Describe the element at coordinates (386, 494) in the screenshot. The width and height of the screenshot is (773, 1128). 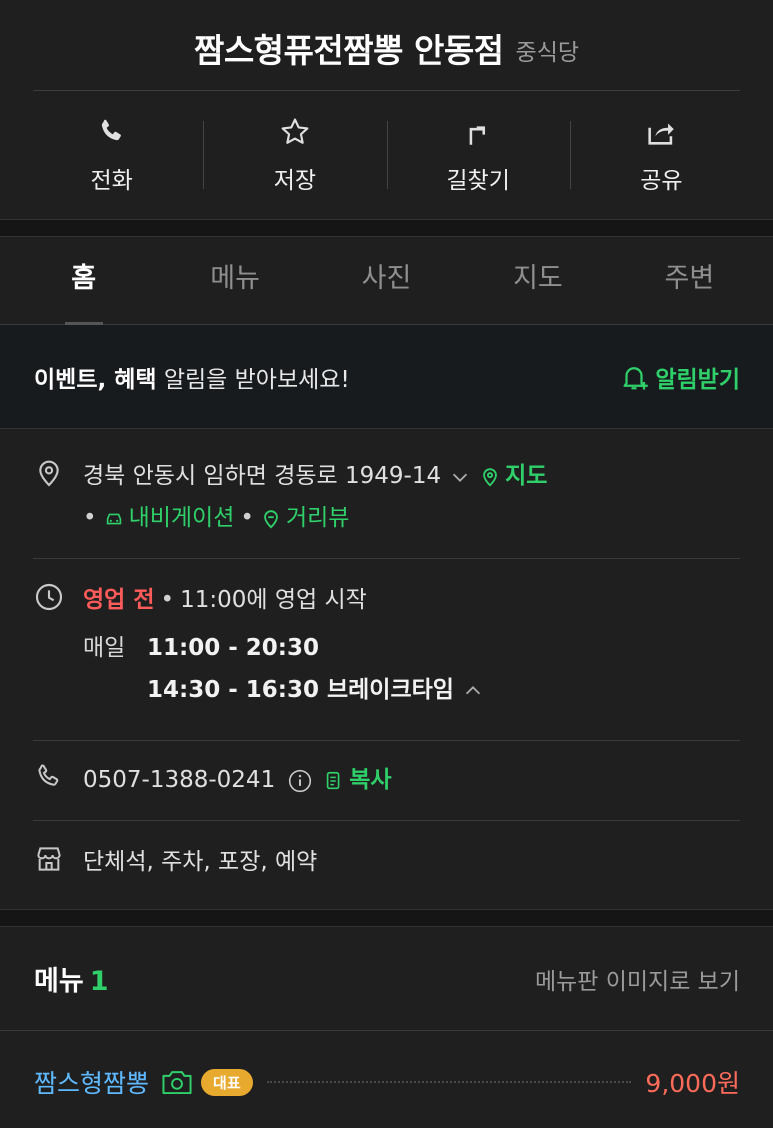
I see `address-row: 경북 안동시 임하면 경동로 1949-14 지도 • 내비게이션 • 거리뷰` at that location.